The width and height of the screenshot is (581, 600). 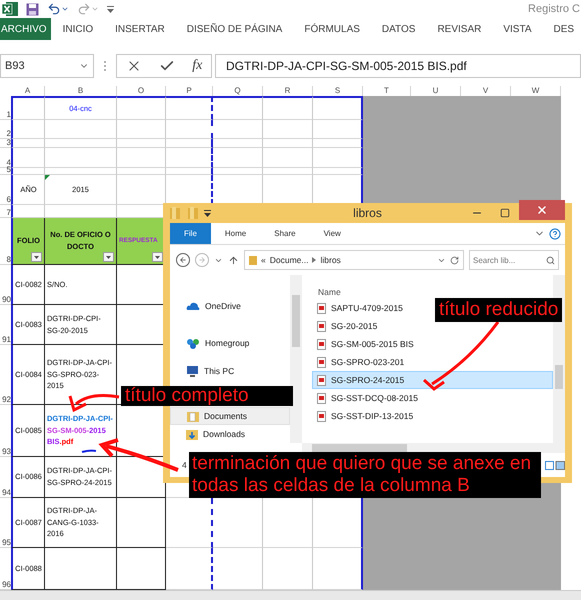 I want to click on annotation-tooltip: título completo, so click(x=207, y=396).